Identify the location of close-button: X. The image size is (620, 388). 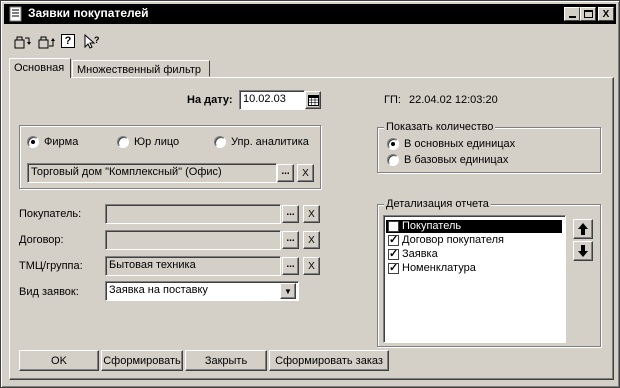
(606, 14).